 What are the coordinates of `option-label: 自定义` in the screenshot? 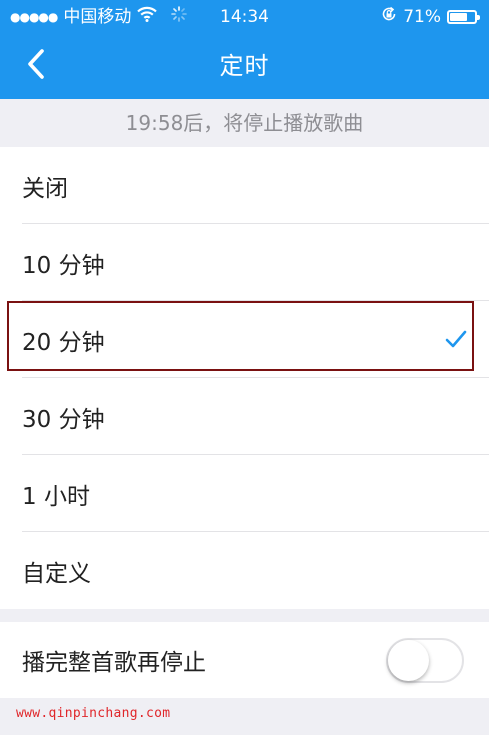 It's located at (56, 573).